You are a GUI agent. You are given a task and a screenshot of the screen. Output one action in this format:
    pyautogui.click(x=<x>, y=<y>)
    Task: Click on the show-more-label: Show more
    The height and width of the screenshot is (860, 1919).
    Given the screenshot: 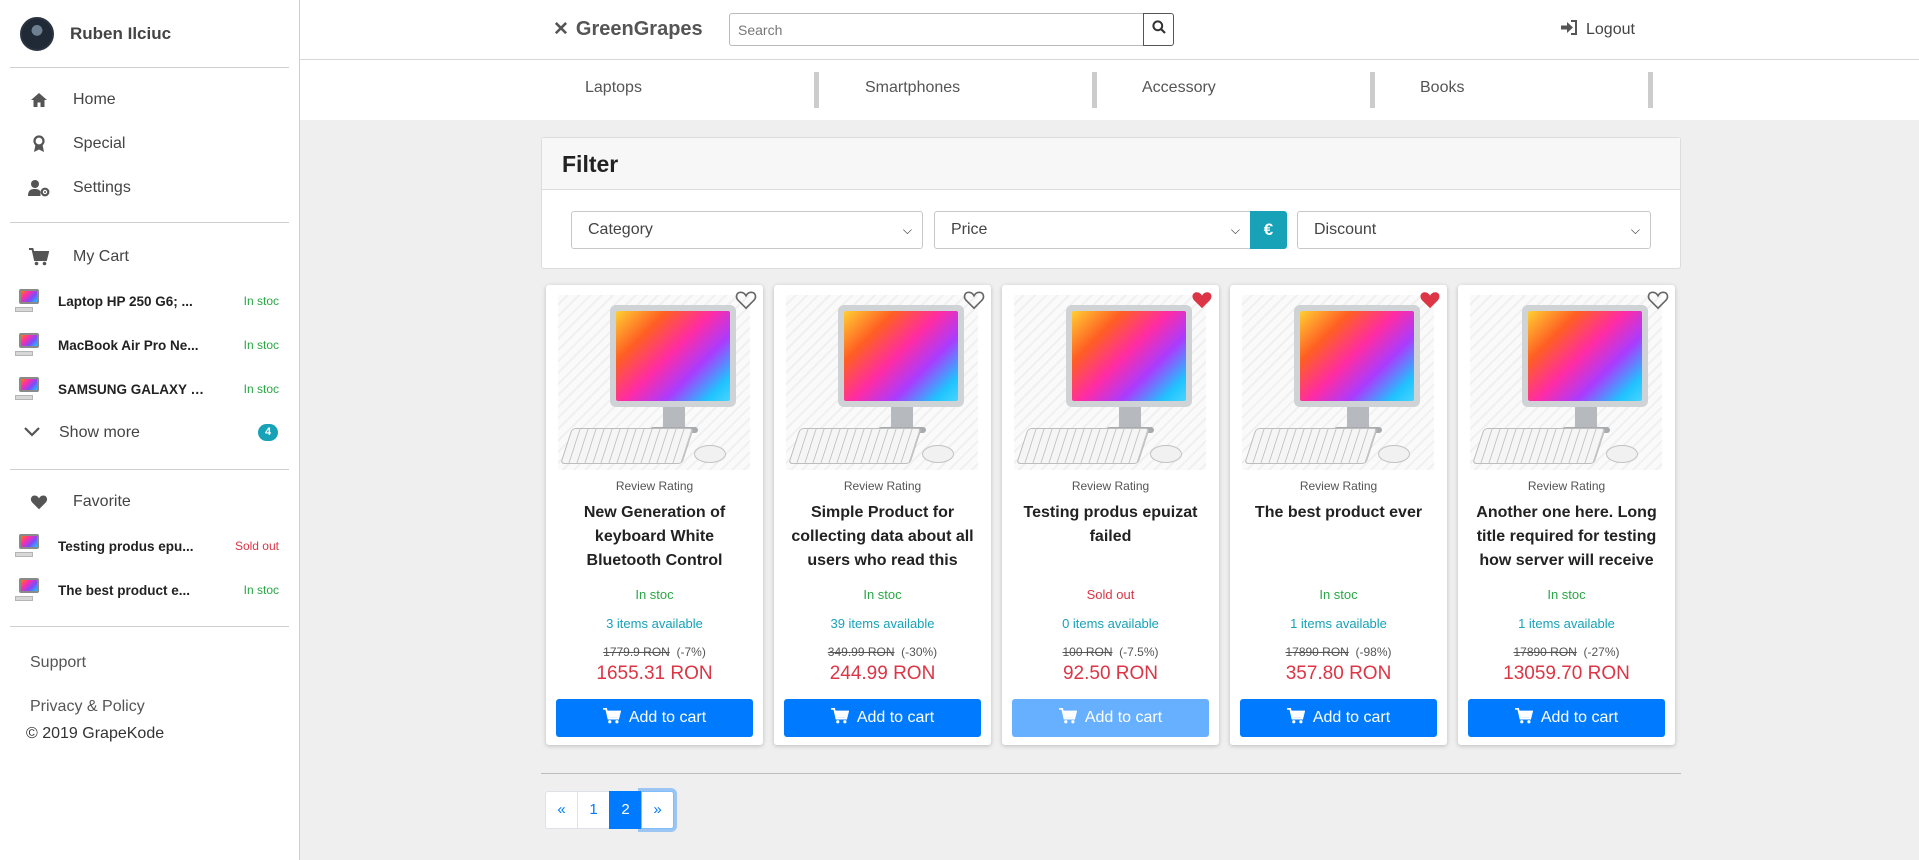 What is the action you would take?
    pyautogui.click(x=99, y=432)
    